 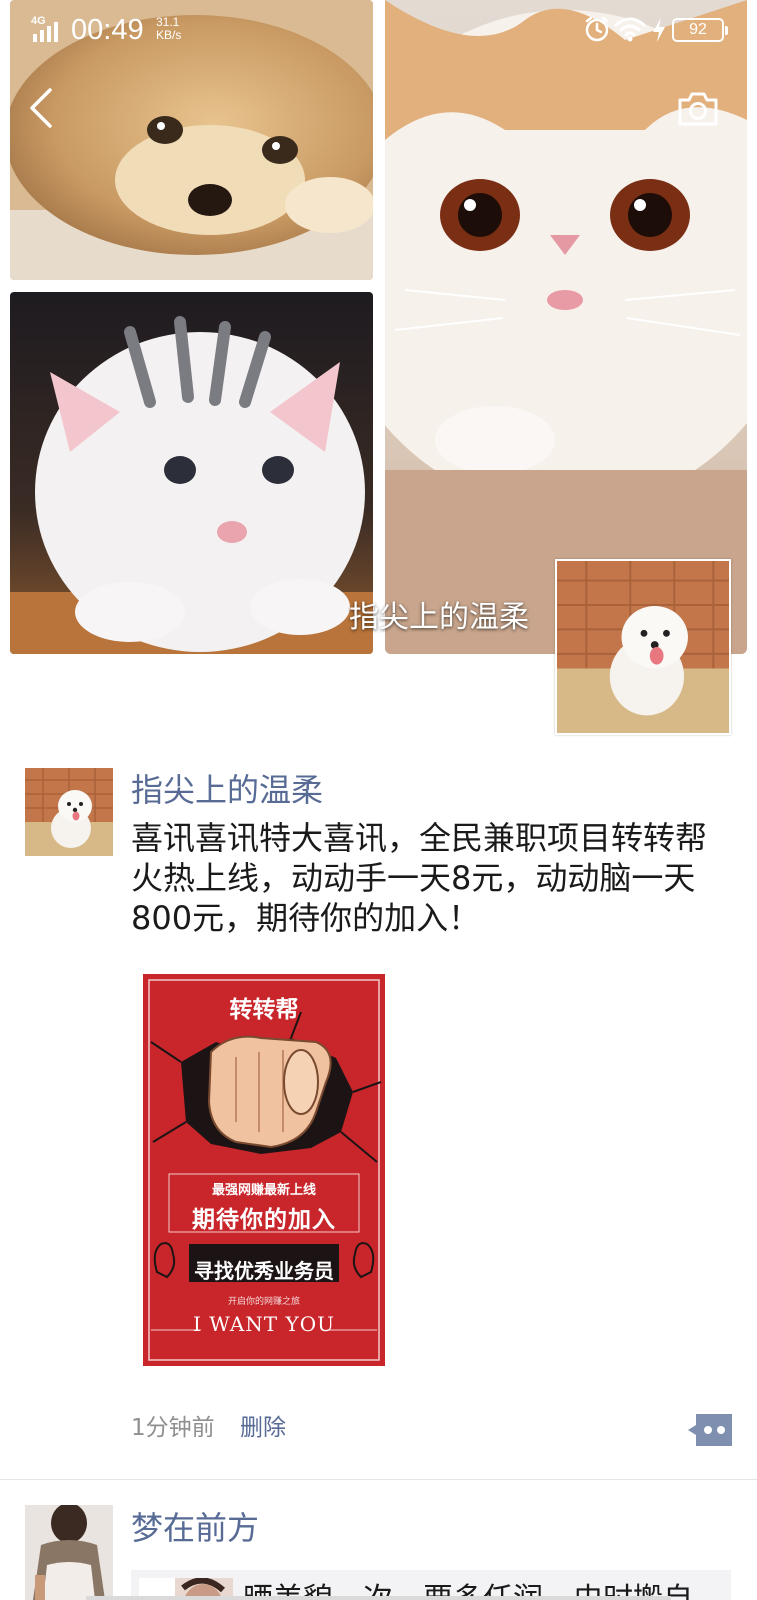 I want to click on poster-recruit: 寻找优秀业务员, so click(x=264, y=1271).